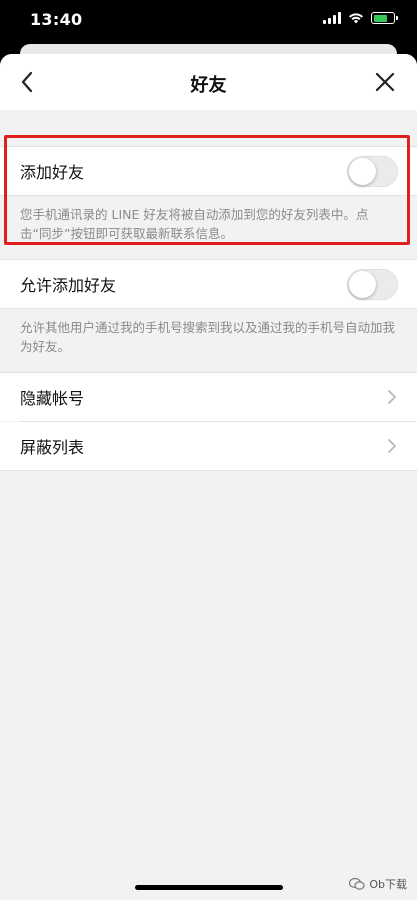 The height and width of the screenshot is (900, 417). I want to click on add-friends-row: 添加好友, so click(208, 171).